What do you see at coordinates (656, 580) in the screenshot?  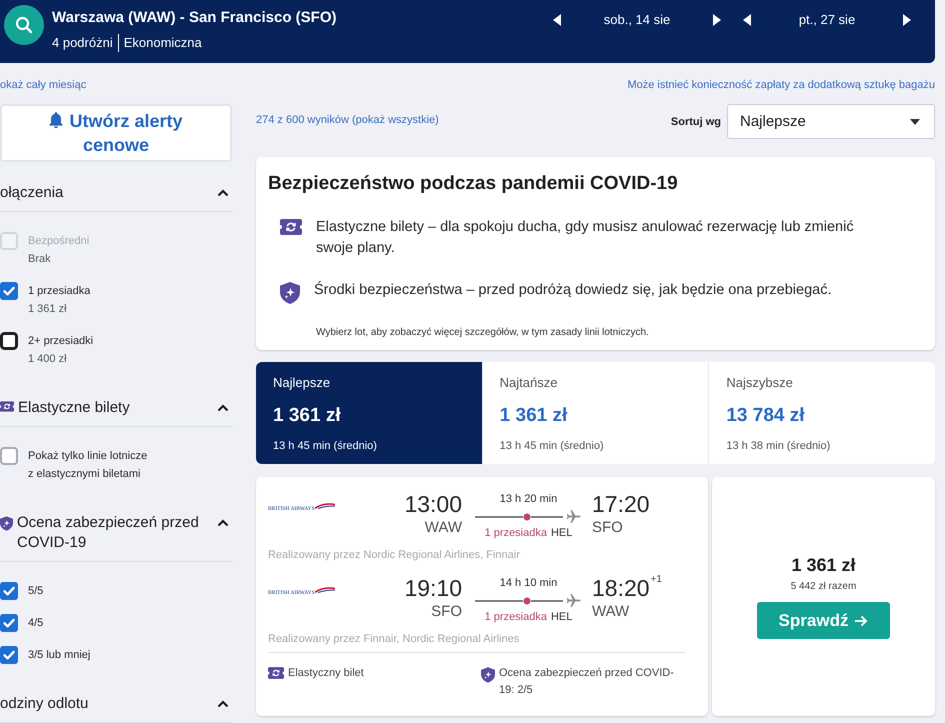 I see `day-offset: +1` at bounding box center [656, 580].